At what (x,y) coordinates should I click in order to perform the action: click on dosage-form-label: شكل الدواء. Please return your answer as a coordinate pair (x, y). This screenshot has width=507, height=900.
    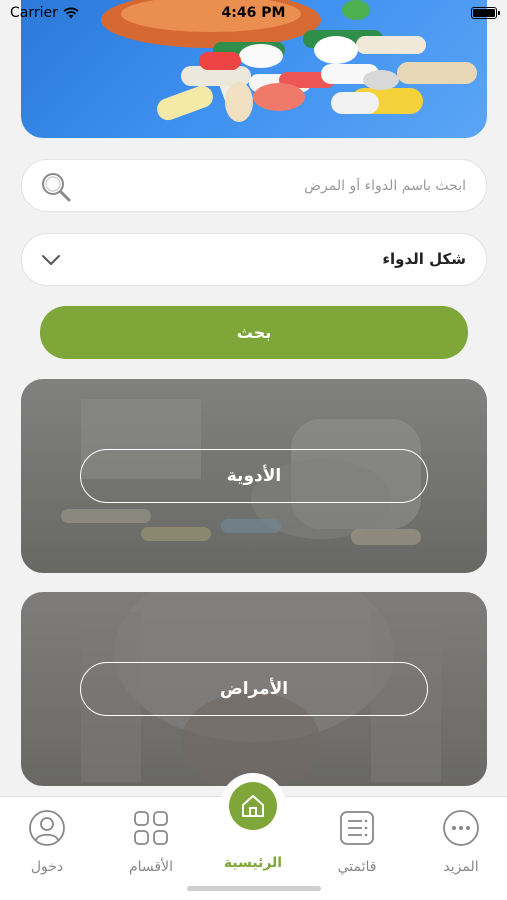
    Looking at the image, I should click on (424, 259).